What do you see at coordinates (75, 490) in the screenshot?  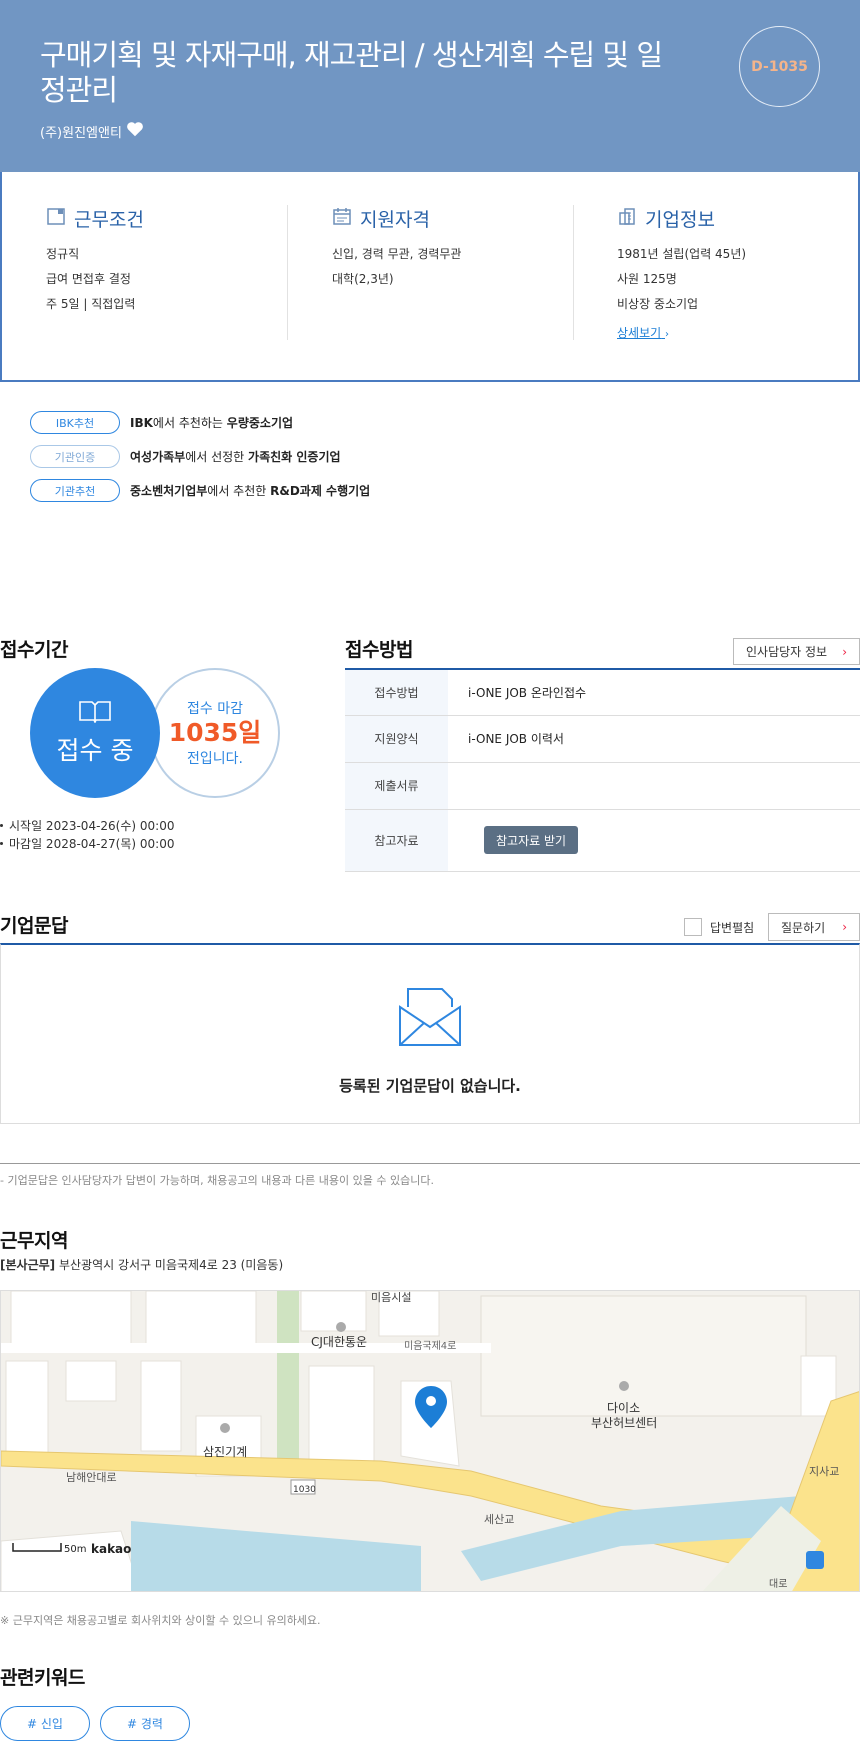 I see `badge-rec: 기관추천` at bounding box center [75, 490].